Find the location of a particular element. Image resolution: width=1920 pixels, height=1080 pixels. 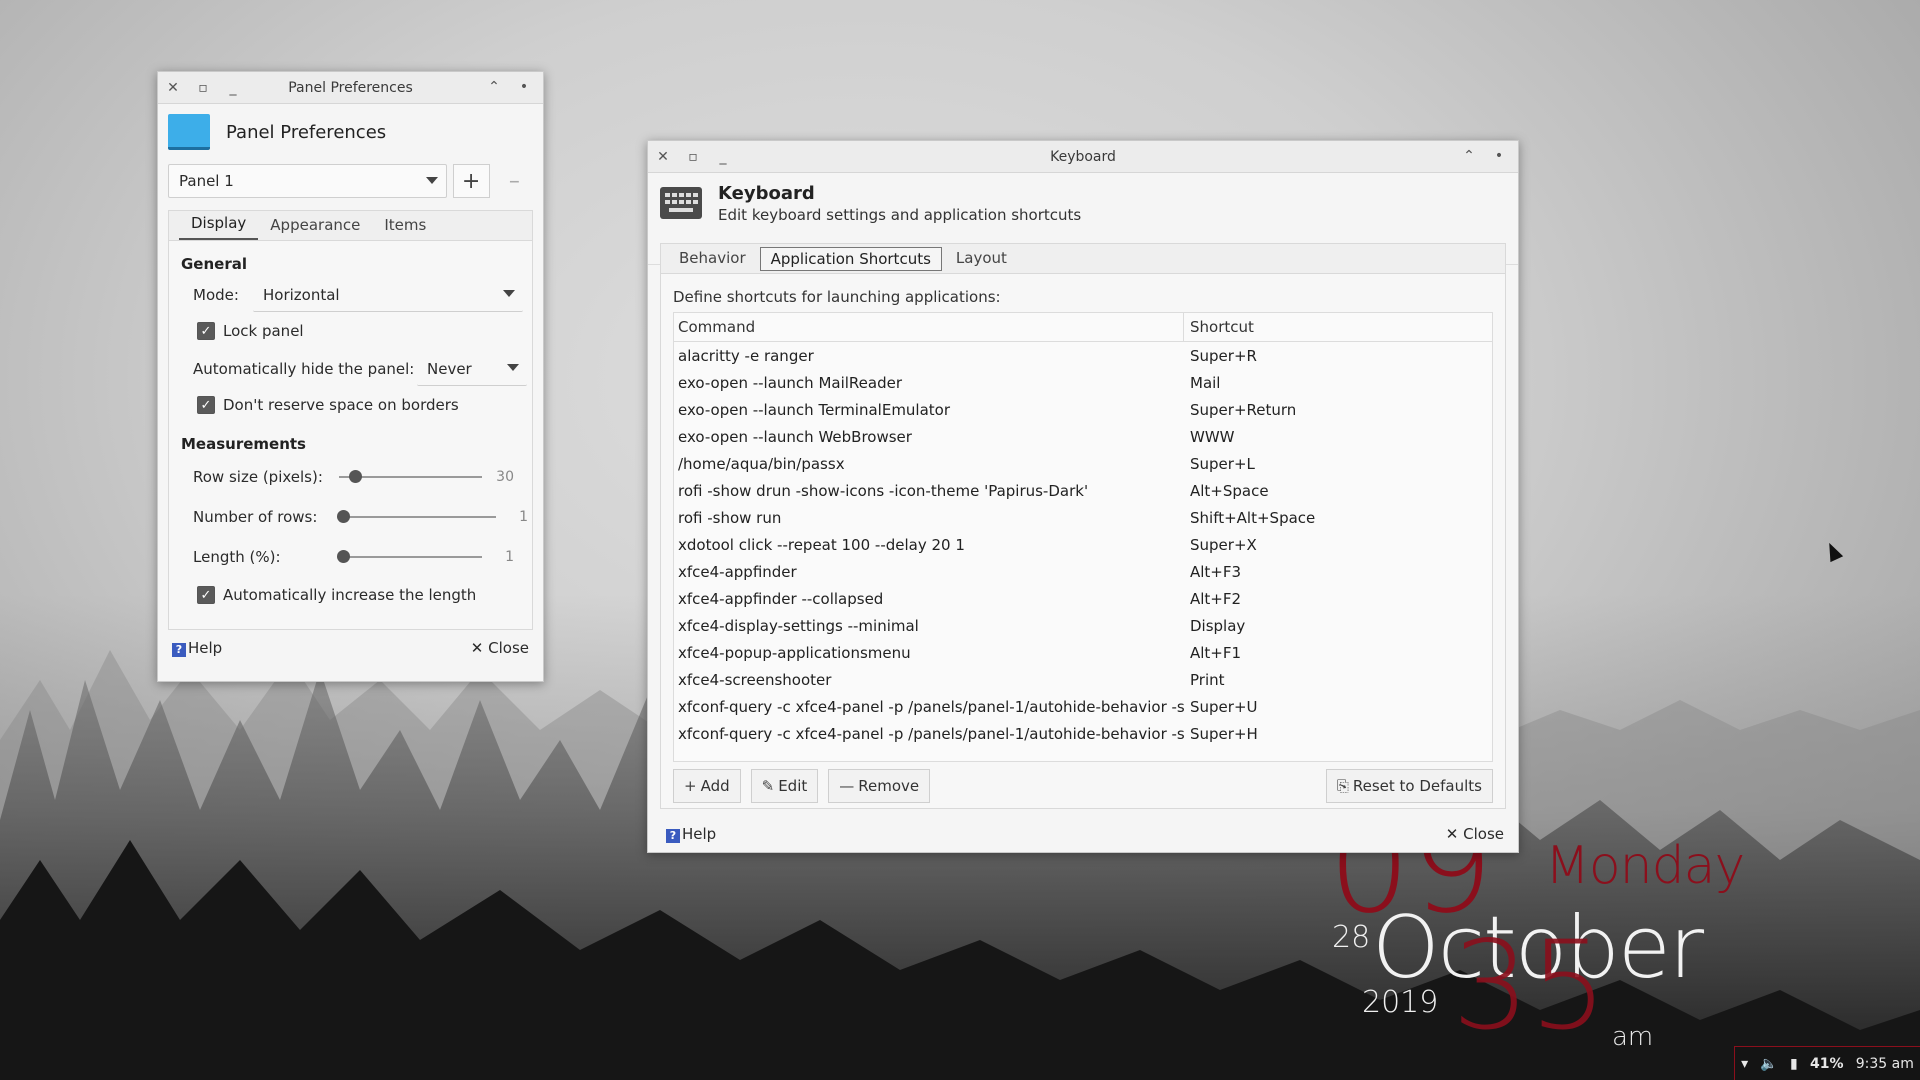

add-panel-button: + is located at coordinates (471, 181).